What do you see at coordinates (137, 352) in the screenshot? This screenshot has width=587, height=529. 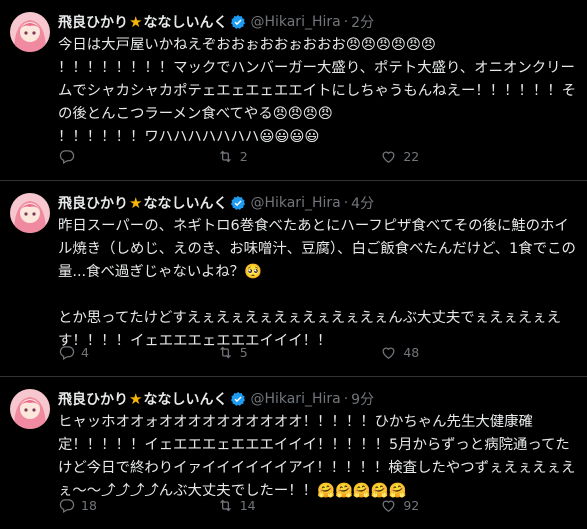 I see `reply-button: 4` at bounding box center [137, 352].